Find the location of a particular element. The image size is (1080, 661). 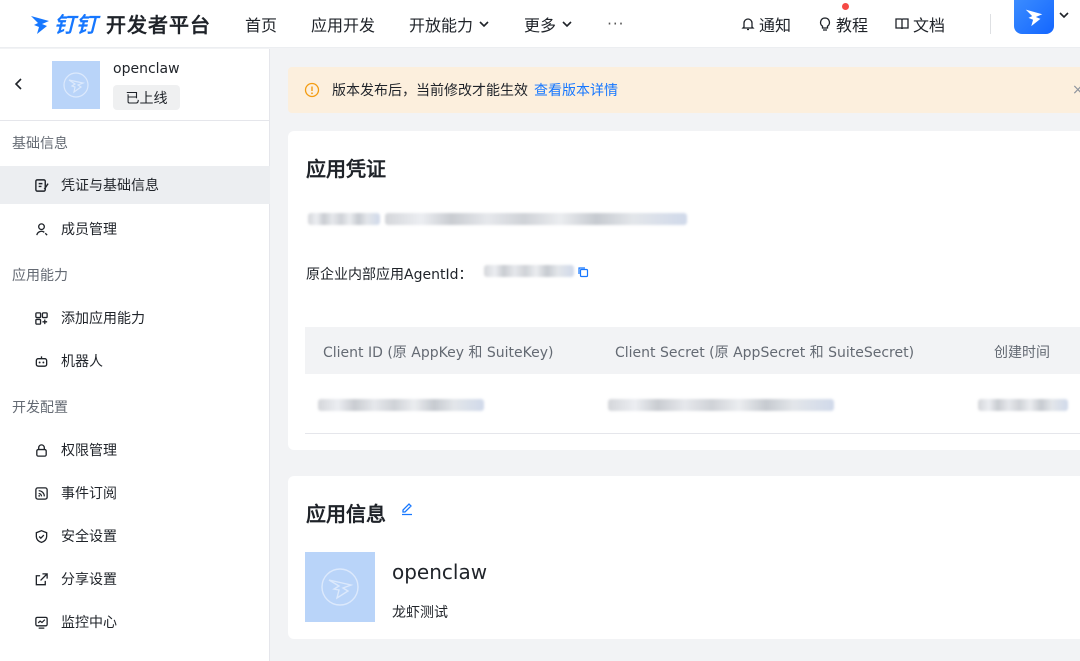

shield-icon is located at coordinates (41, 536).